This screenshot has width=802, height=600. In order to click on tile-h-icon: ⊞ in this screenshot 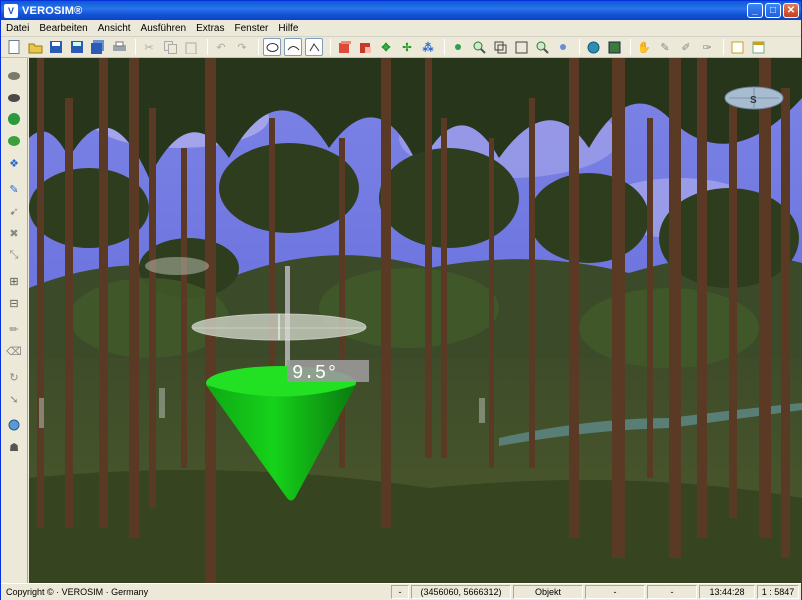, I will do `click(14, 281)`.